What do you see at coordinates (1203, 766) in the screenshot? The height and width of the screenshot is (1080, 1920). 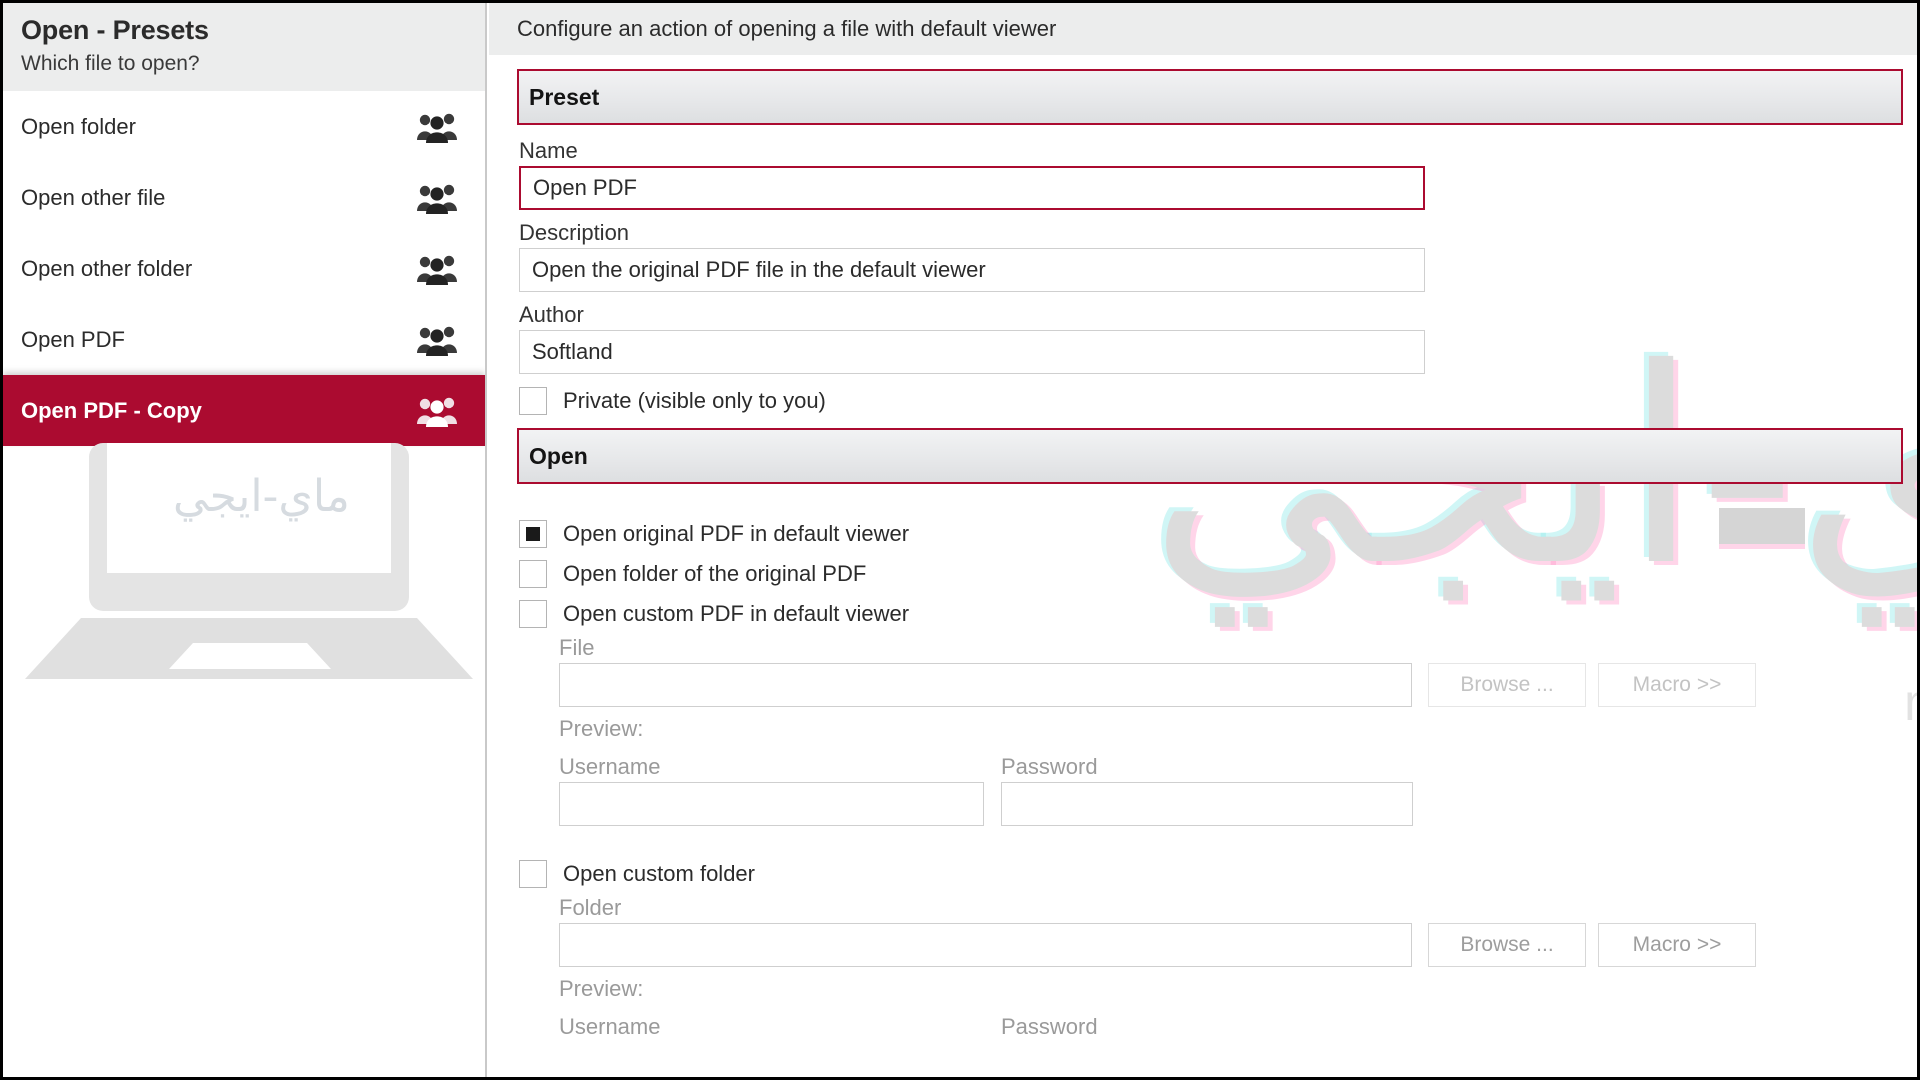 I see `credentials-labels-row-pdf: Username Password` at bounding box center [1203, 766].